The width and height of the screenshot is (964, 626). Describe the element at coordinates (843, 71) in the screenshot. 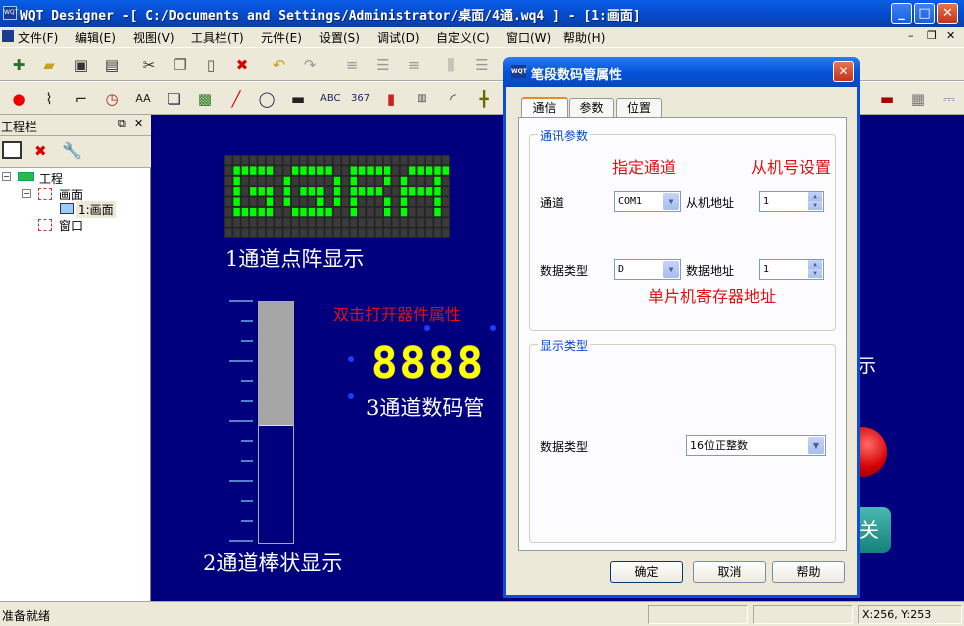

I see `dialog-close-button: ✕` at that location.